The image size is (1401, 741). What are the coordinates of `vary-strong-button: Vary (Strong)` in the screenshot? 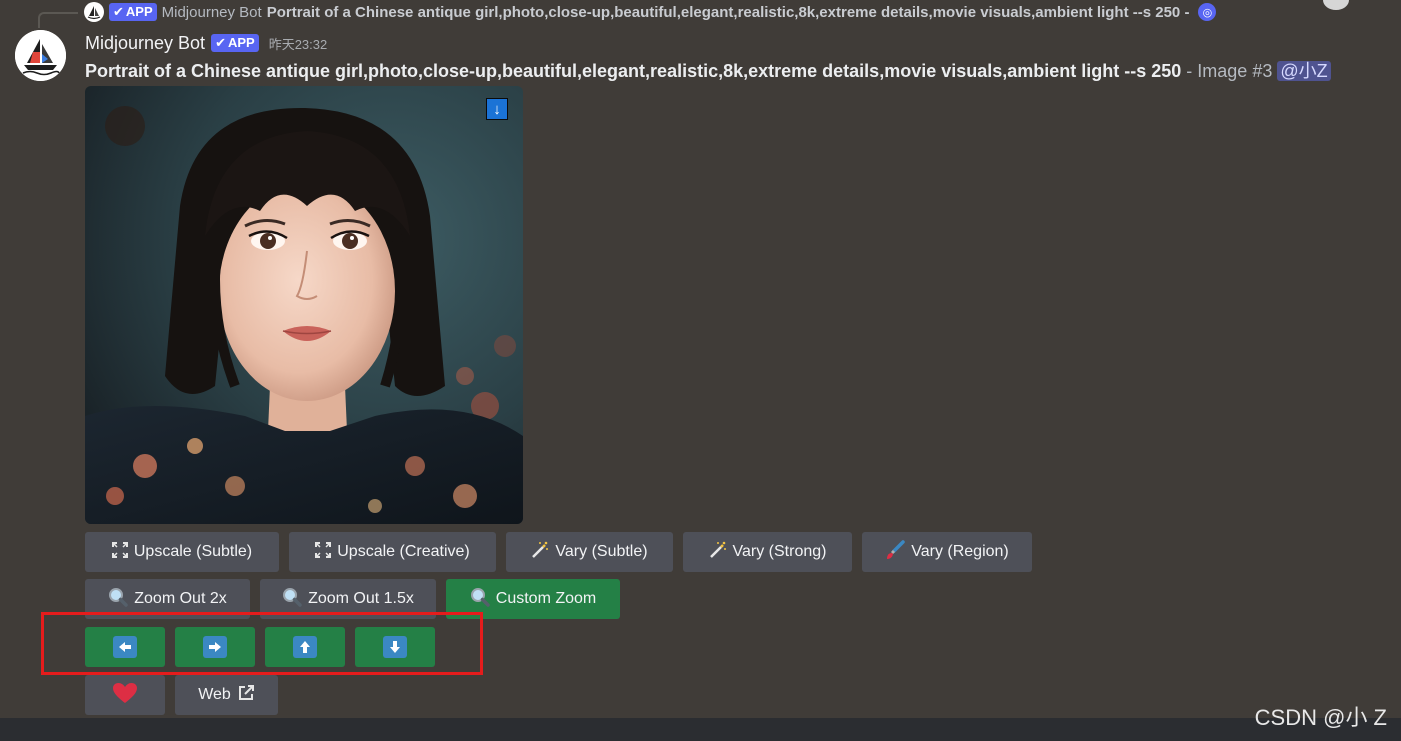 It's located at (767, 552).